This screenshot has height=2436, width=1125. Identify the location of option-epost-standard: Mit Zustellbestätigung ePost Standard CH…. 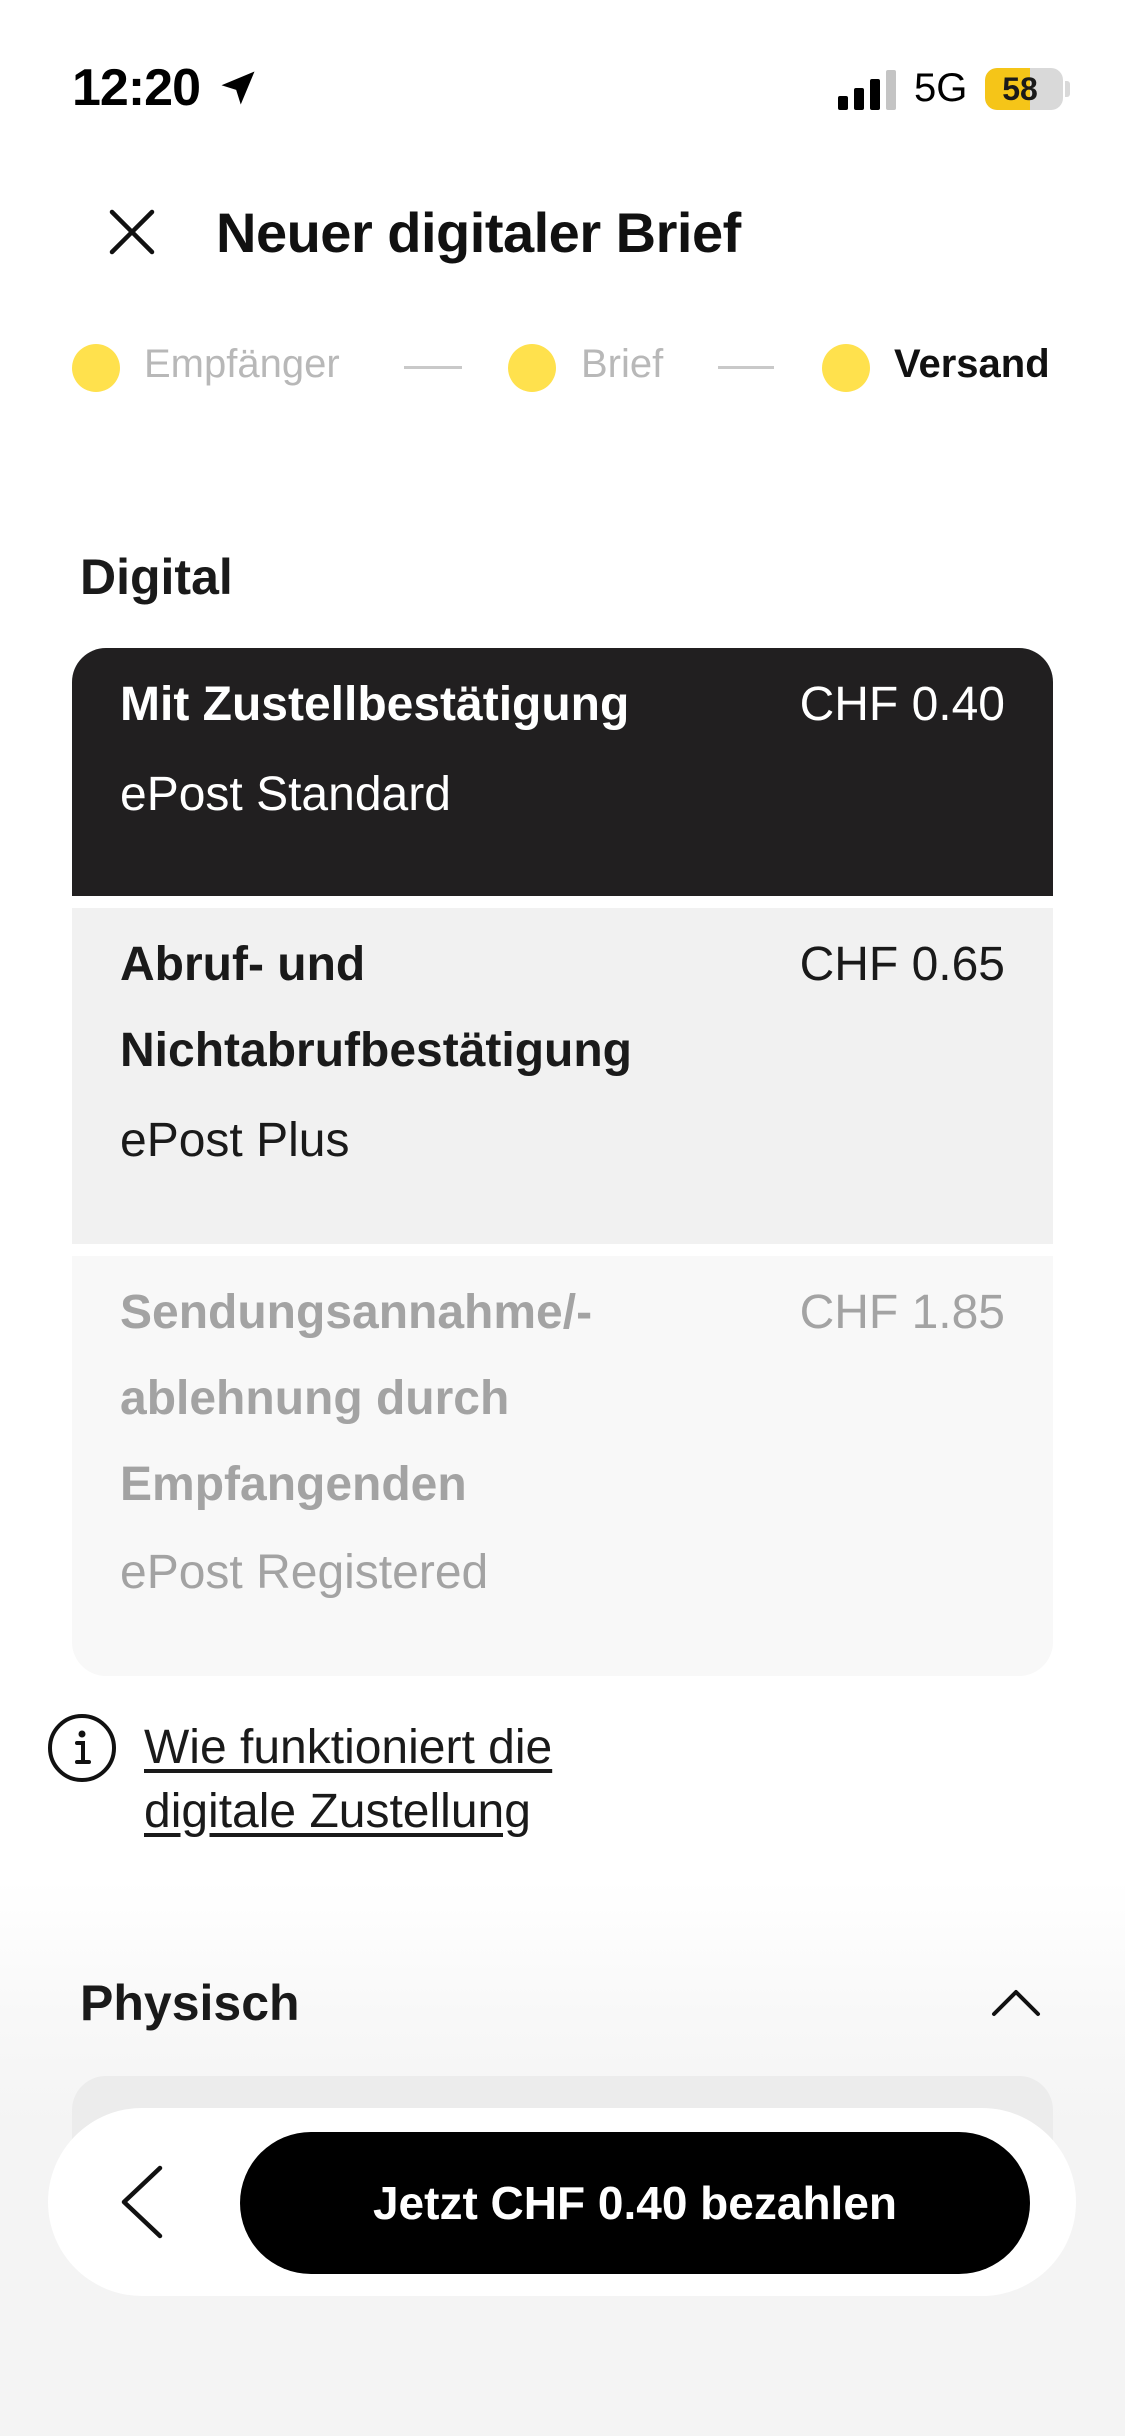
(562, 772).